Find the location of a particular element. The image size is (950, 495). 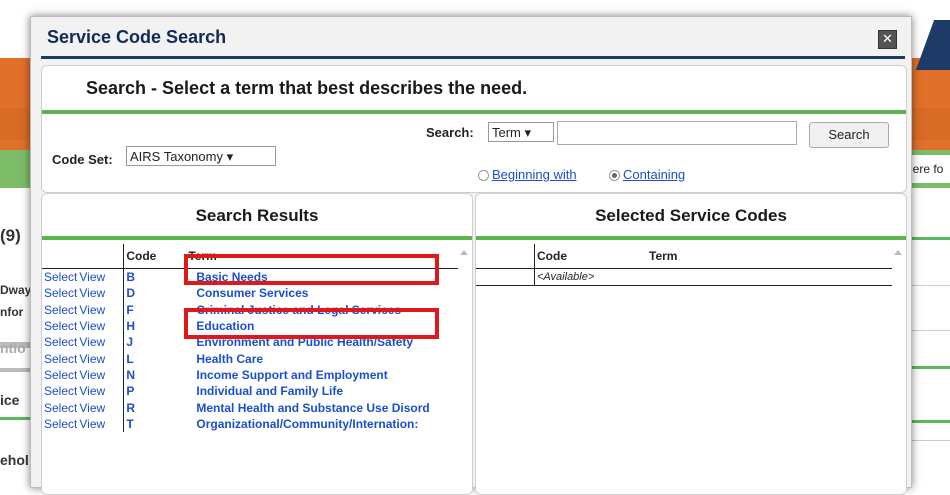

search-button: Search is located at coordinates (849, 135).